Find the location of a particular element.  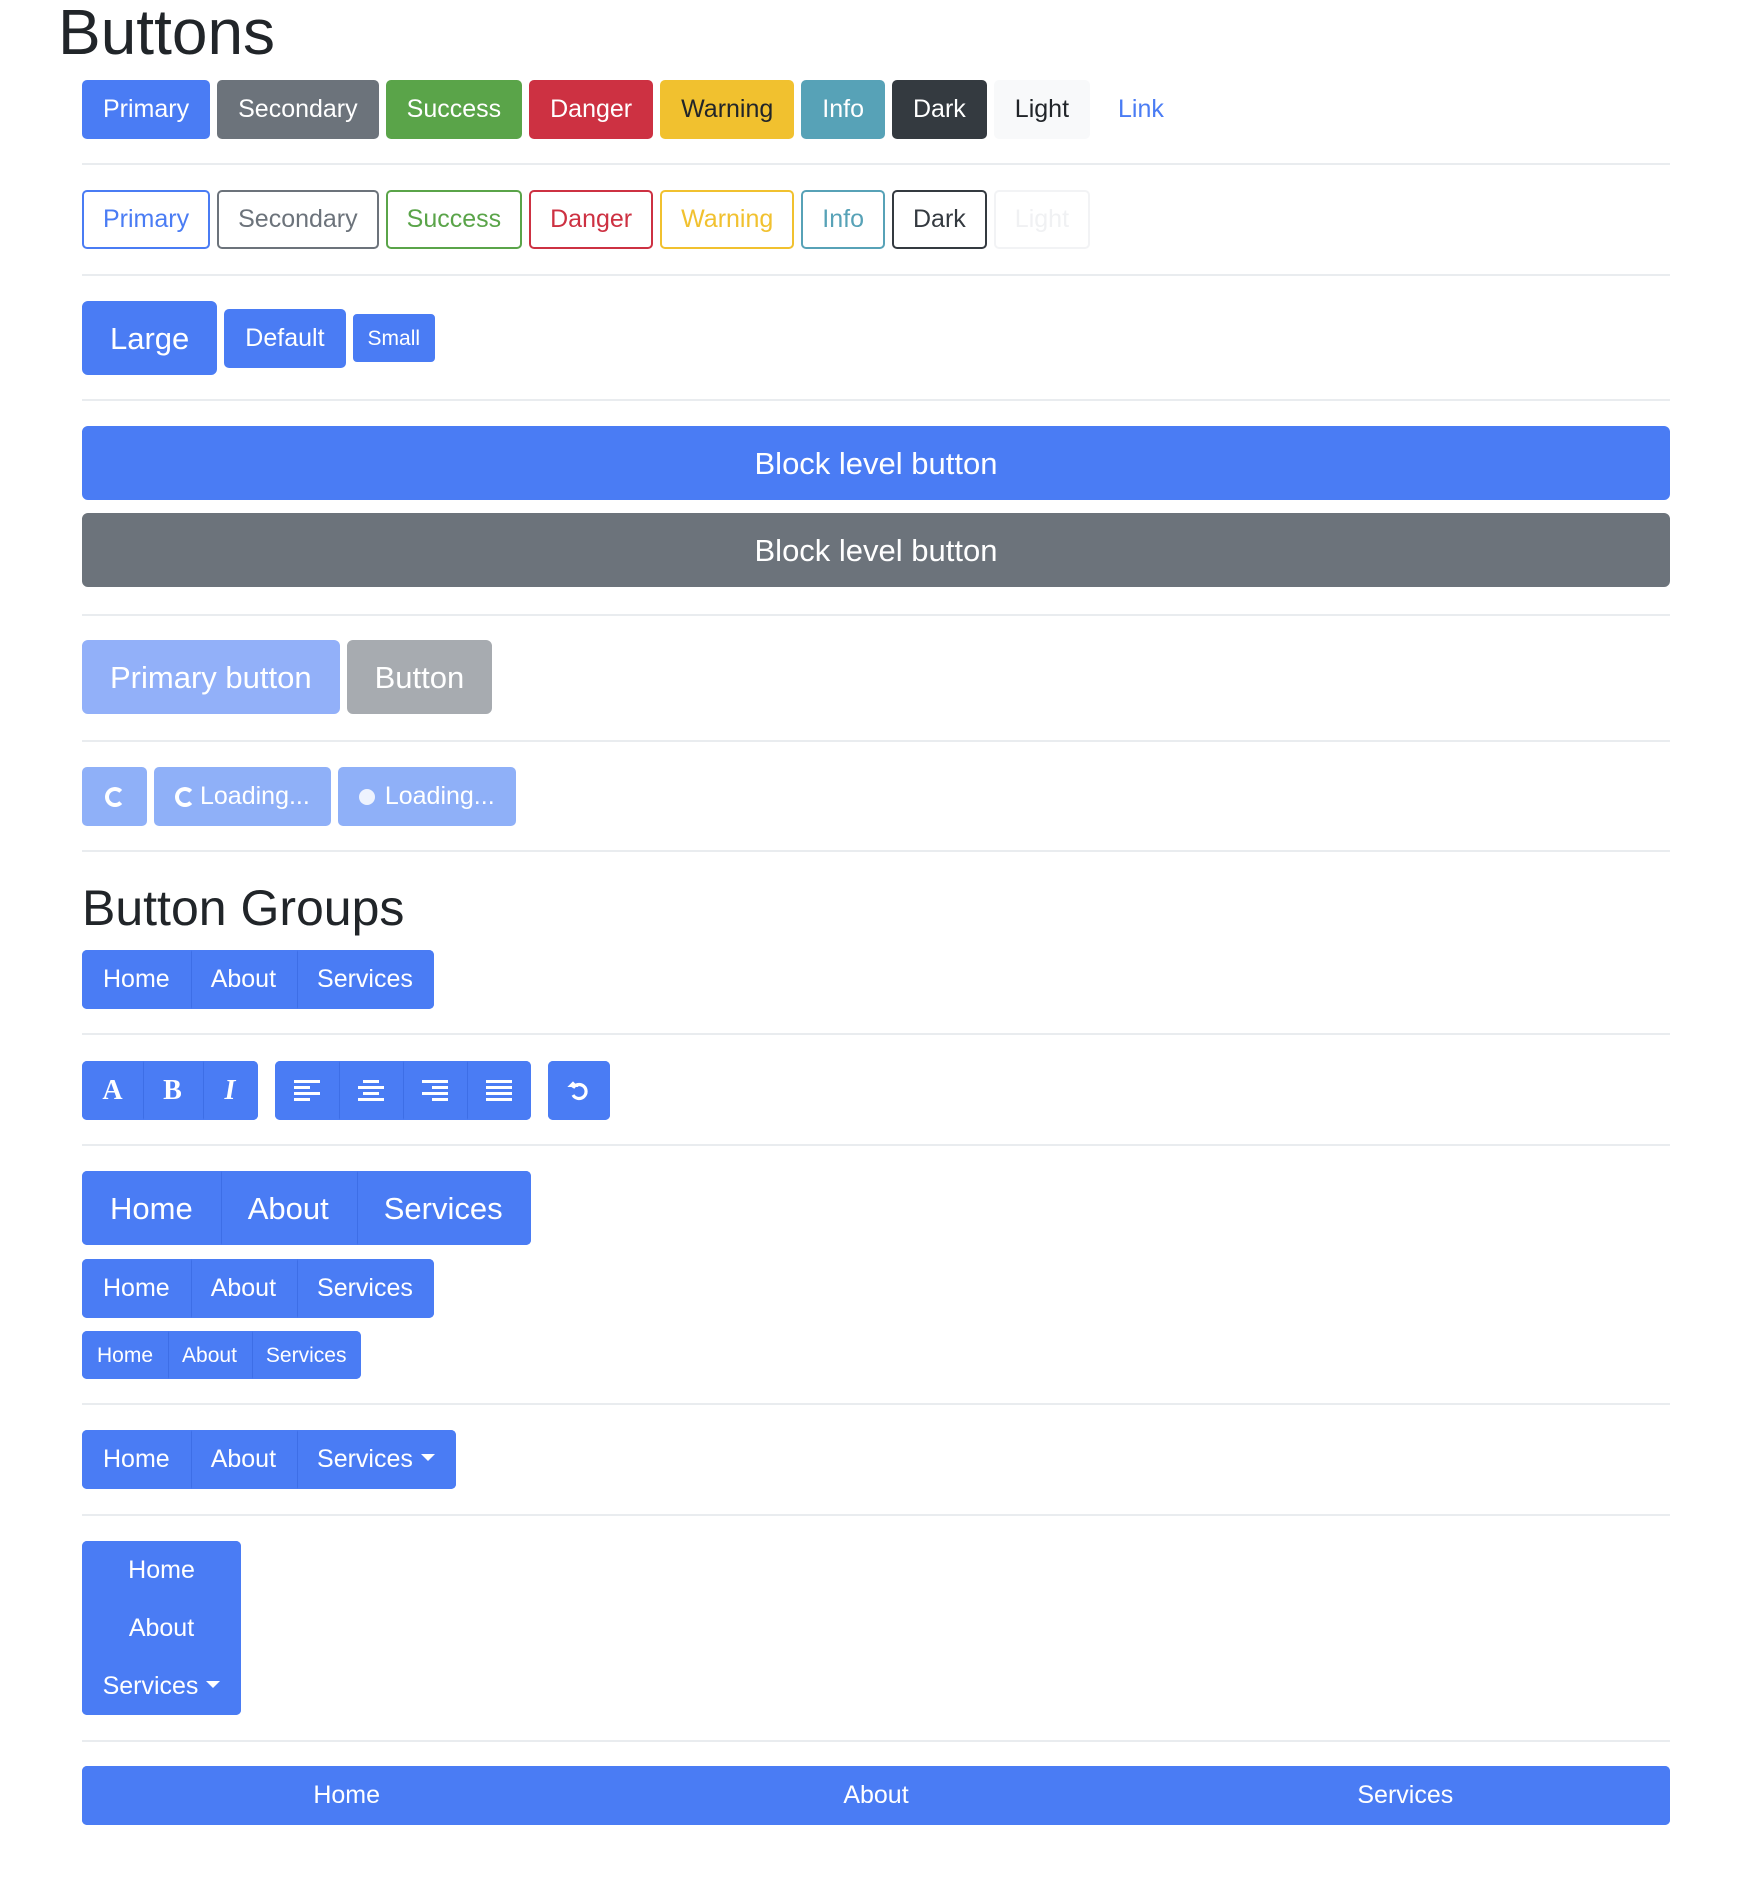

outline-warning-button: Warning is located at coordinates (727, 219).